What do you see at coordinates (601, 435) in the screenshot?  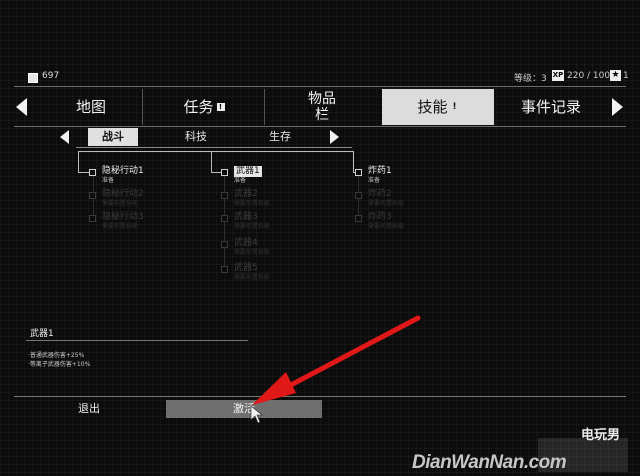 I see `watermark-brand: 电玩男` at bounding box center [601, 435].